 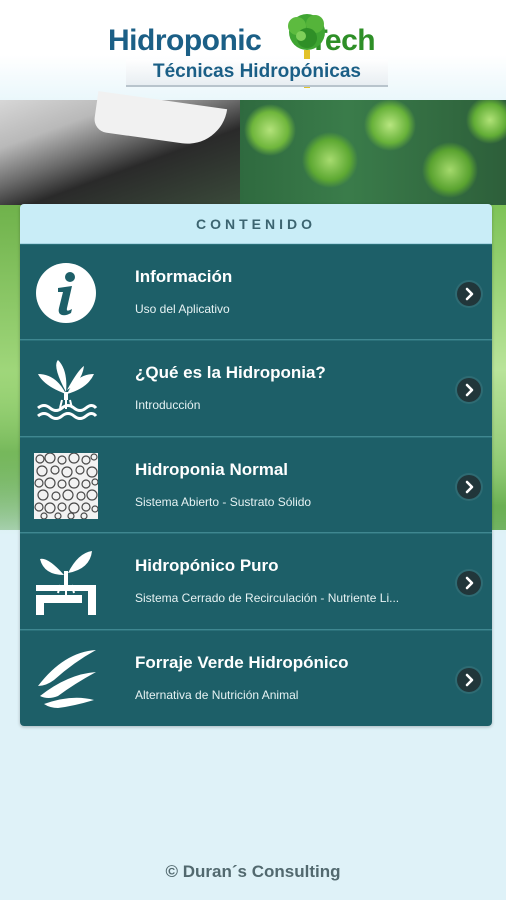 I want to click on leaves-icon, so click(x=67, y=678).